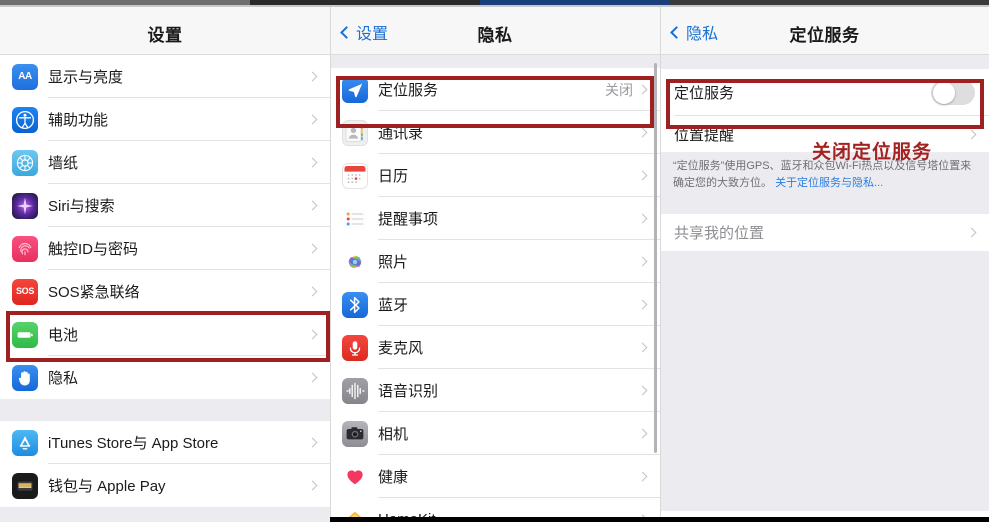 The image size is (989, 522). I want to click on list-item-label: 蓝牙, so click(393, 305).